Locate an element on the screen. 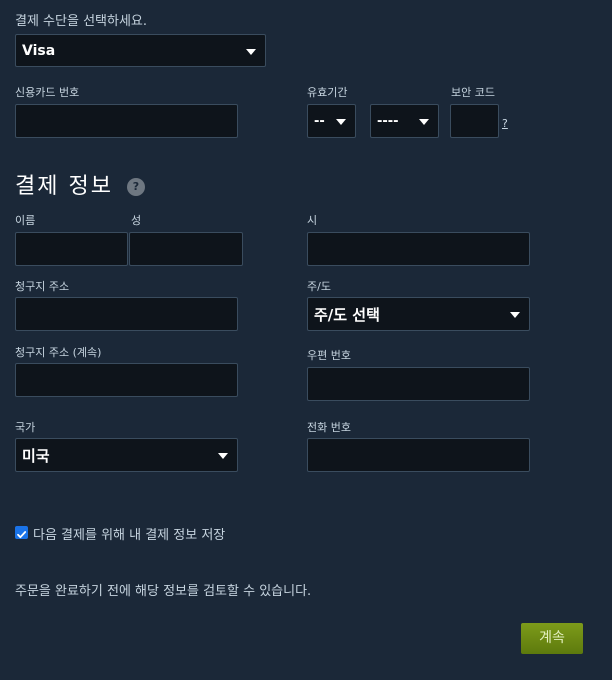 The image size is (612, 680). expiry-year-value: ---- is located at coordinates (388, 121).